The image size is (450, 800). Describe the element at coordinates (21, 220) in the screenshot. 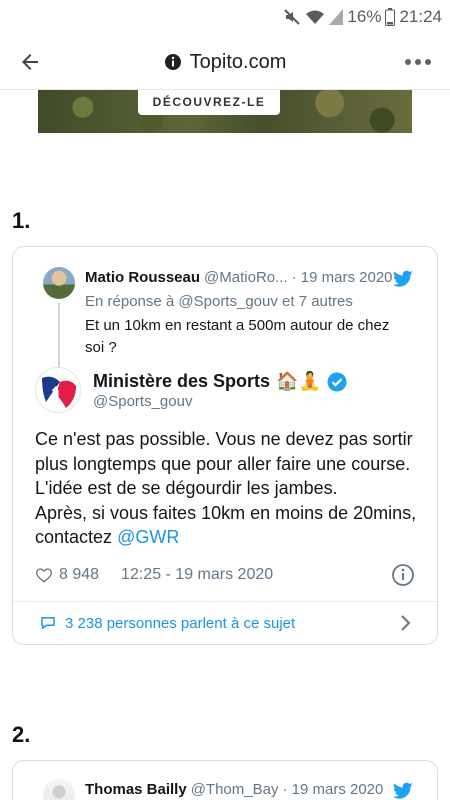

I see `list-number: 1.` at that location.